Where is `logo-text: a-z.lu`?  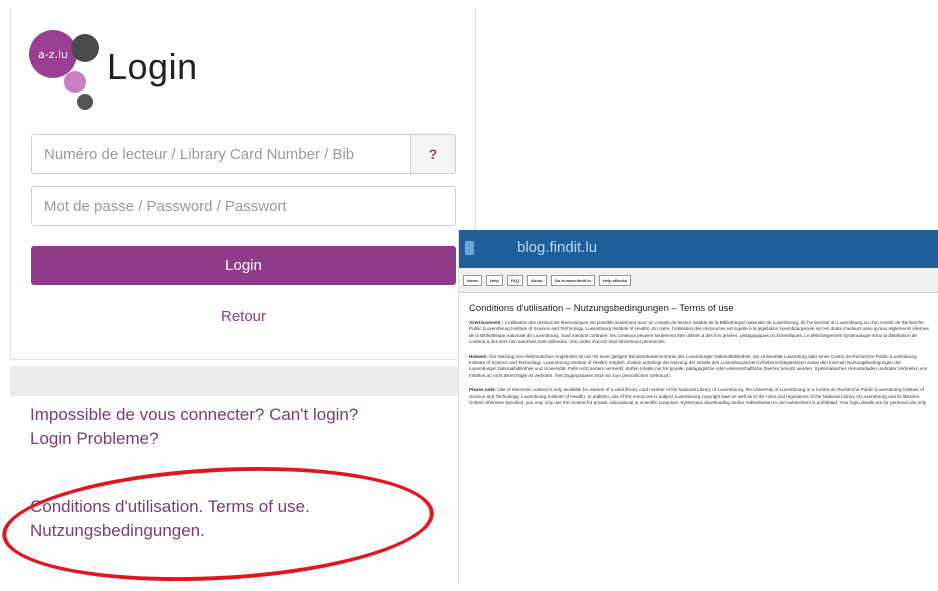 logo-text: a-z.lu is located at coordinates (53, 54).